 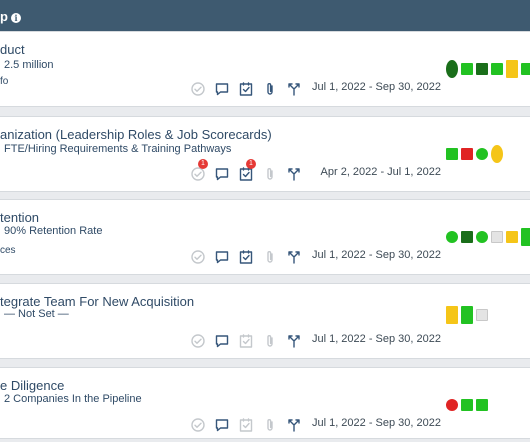 What do you see at coordinates (32, 385) in the screenshot?
I see `goal-title: e Diligence` at bounding box center [32, 385].